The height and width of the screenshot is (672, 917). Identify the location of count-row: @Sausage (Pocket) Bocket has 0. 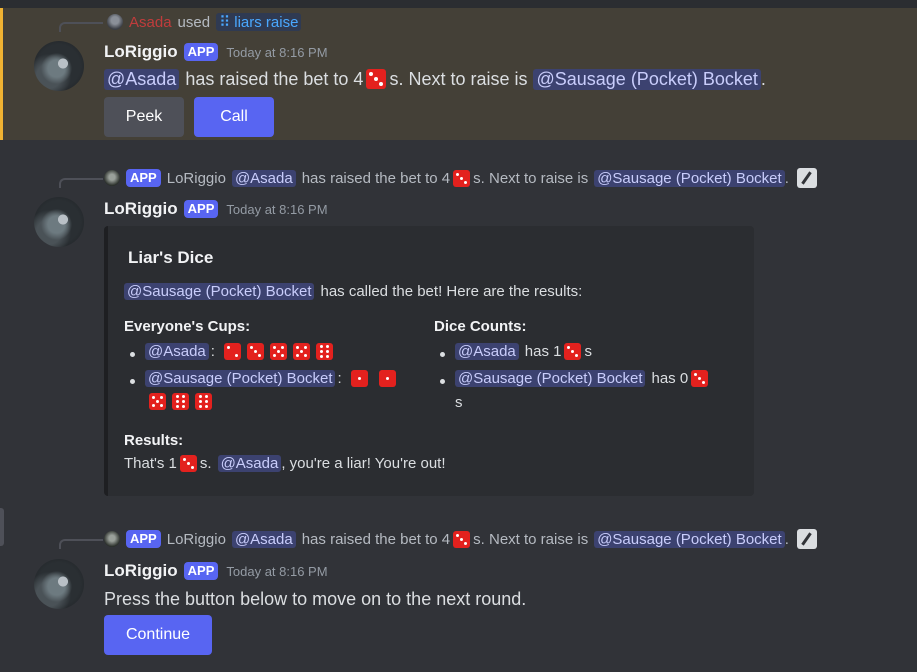
(583, 378).